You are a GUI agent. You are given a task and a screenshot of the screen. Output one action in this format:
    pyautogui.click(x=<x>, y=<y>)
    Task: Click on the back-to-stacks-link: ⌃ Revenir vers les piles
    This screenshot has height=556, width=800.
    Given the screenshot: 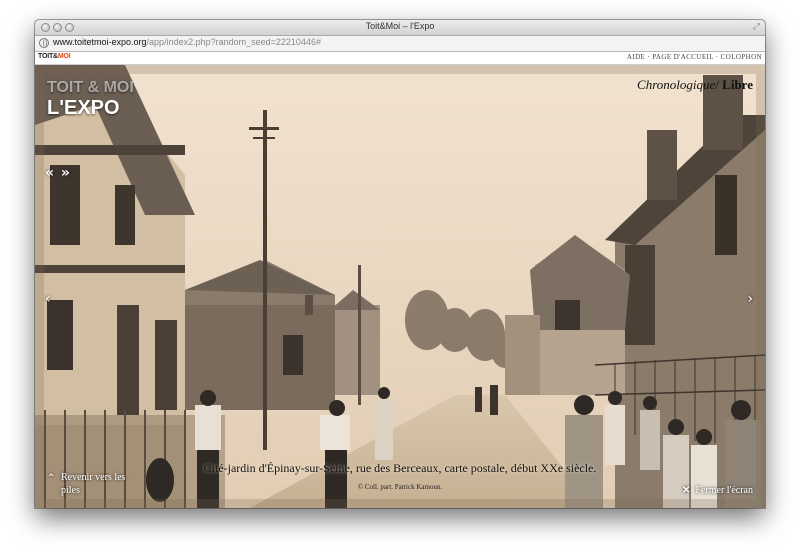 What is the action you would take?
    pyautogui.click(x=92, y=484)
    